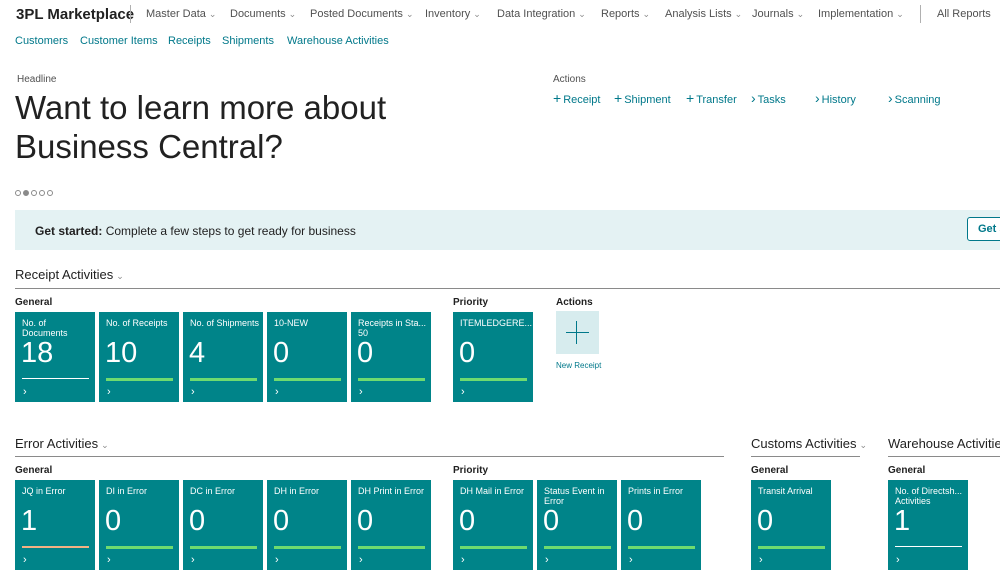 The width and height of the screenshot is (1000, 575). What do you see at coordinates (62, 443) in the screenshot?
I see `error-activities-title: Error Activities ⌄` at bounding box center [62, 443].